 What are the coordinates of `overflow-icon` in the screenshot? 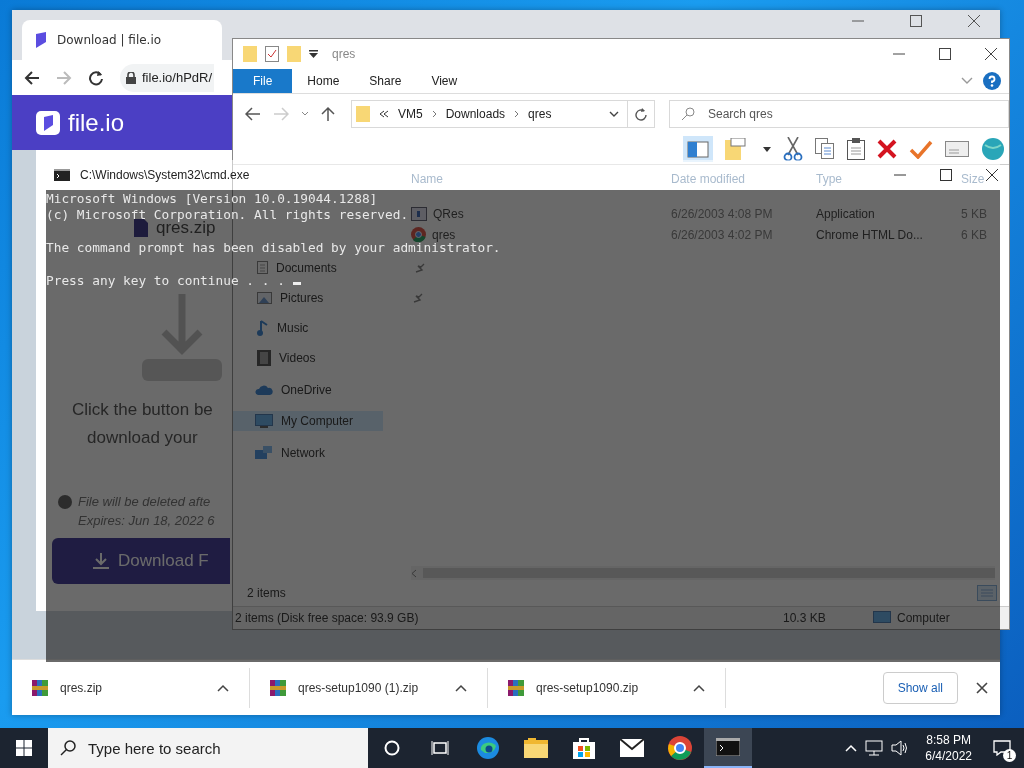 It's located at (384, 114).